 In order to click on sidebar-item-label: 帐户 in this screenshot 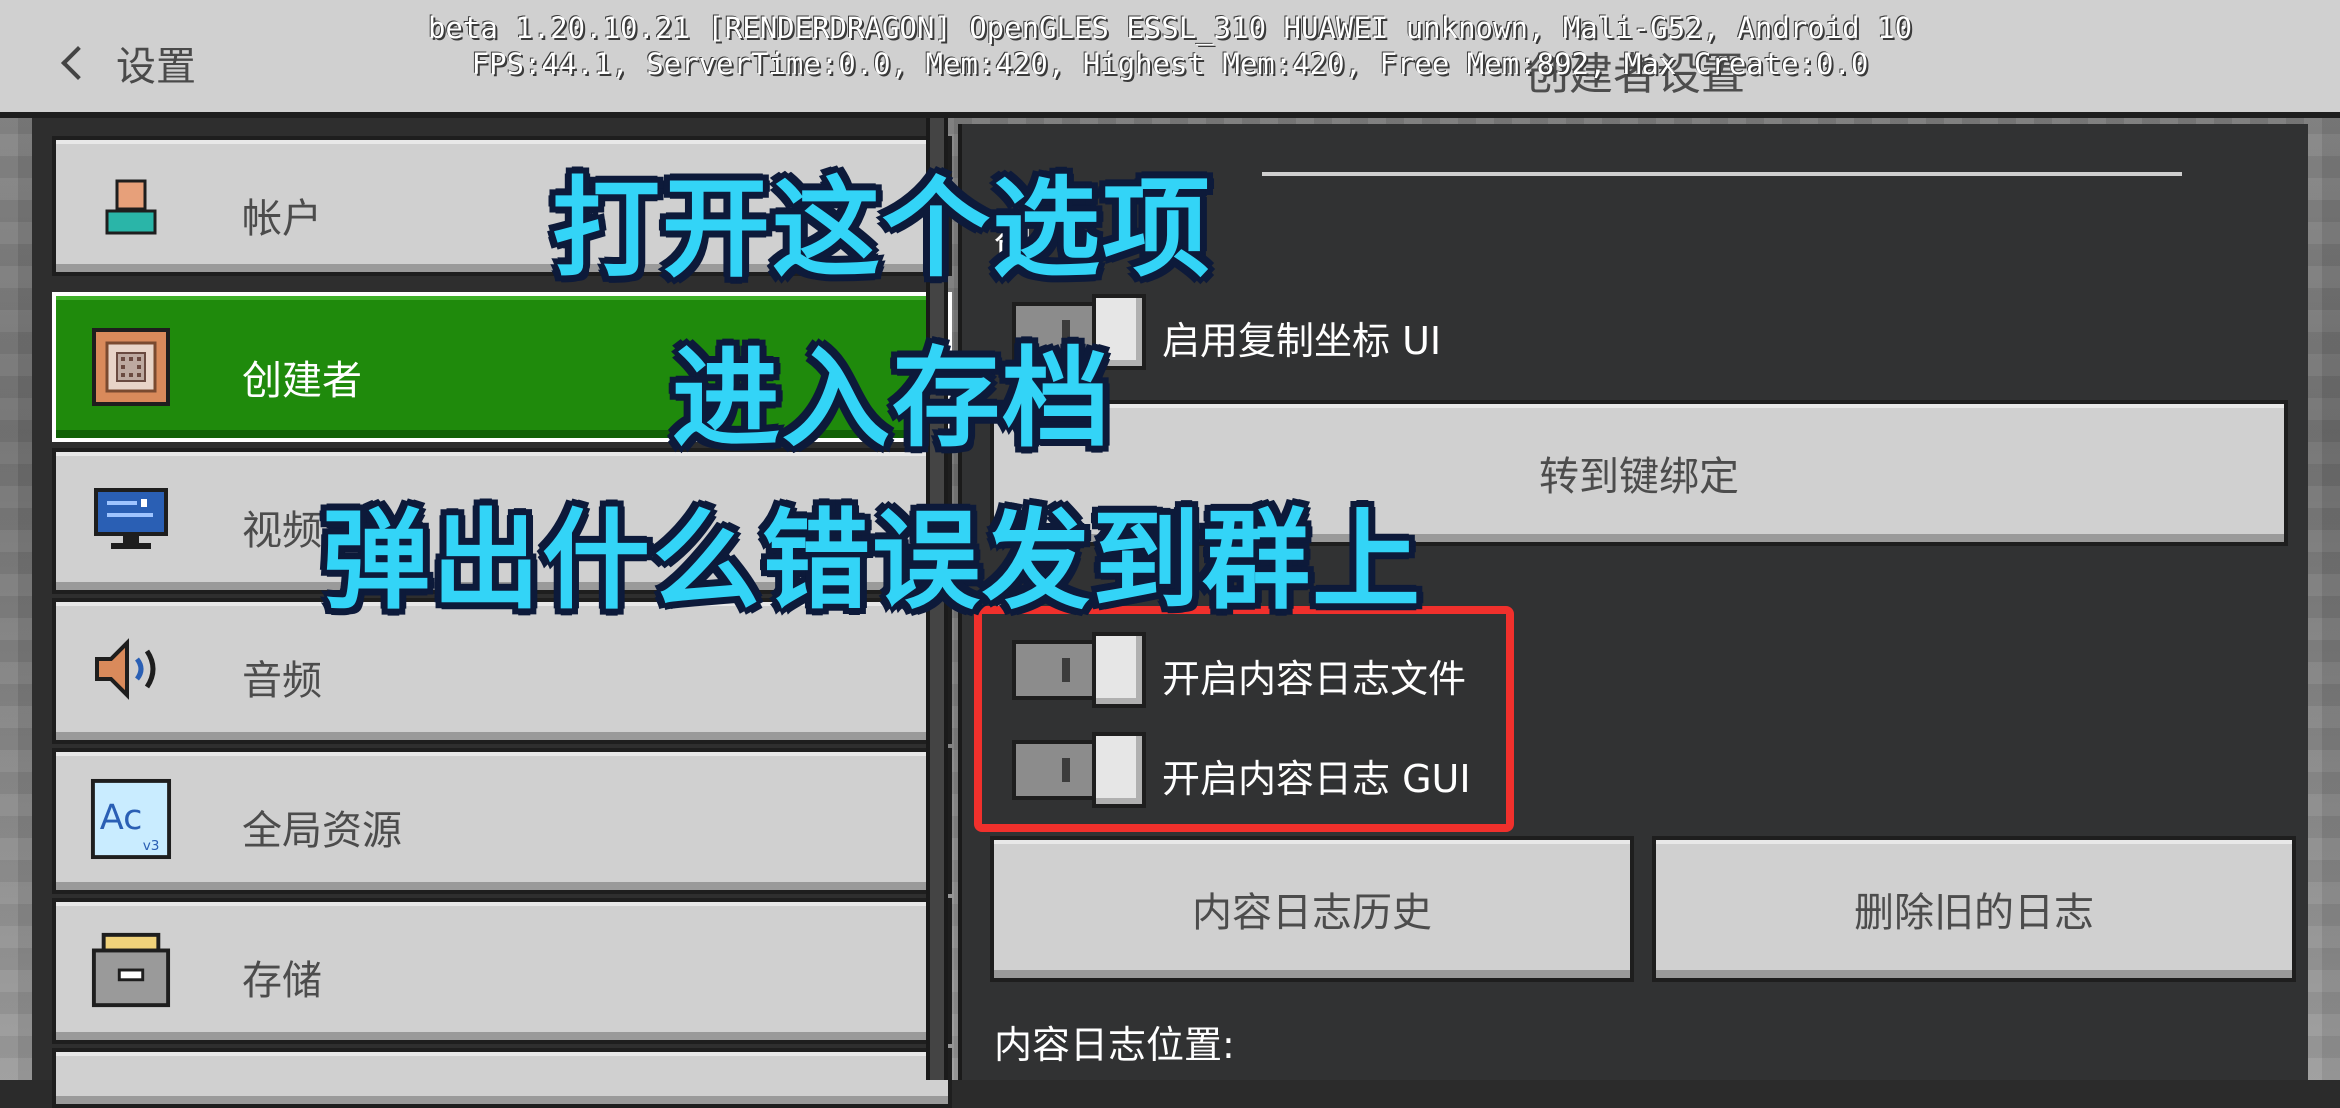, I will do `click(282, 219)`.